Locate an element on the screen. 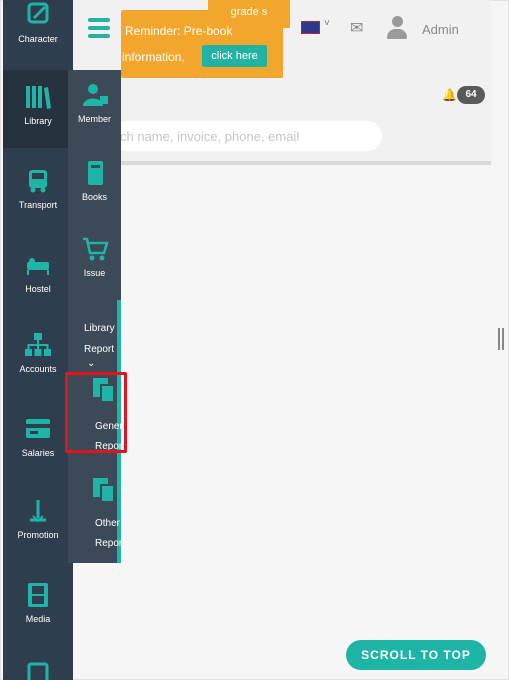  sidebar-item-media: Media is located at coordinates (38, 603).